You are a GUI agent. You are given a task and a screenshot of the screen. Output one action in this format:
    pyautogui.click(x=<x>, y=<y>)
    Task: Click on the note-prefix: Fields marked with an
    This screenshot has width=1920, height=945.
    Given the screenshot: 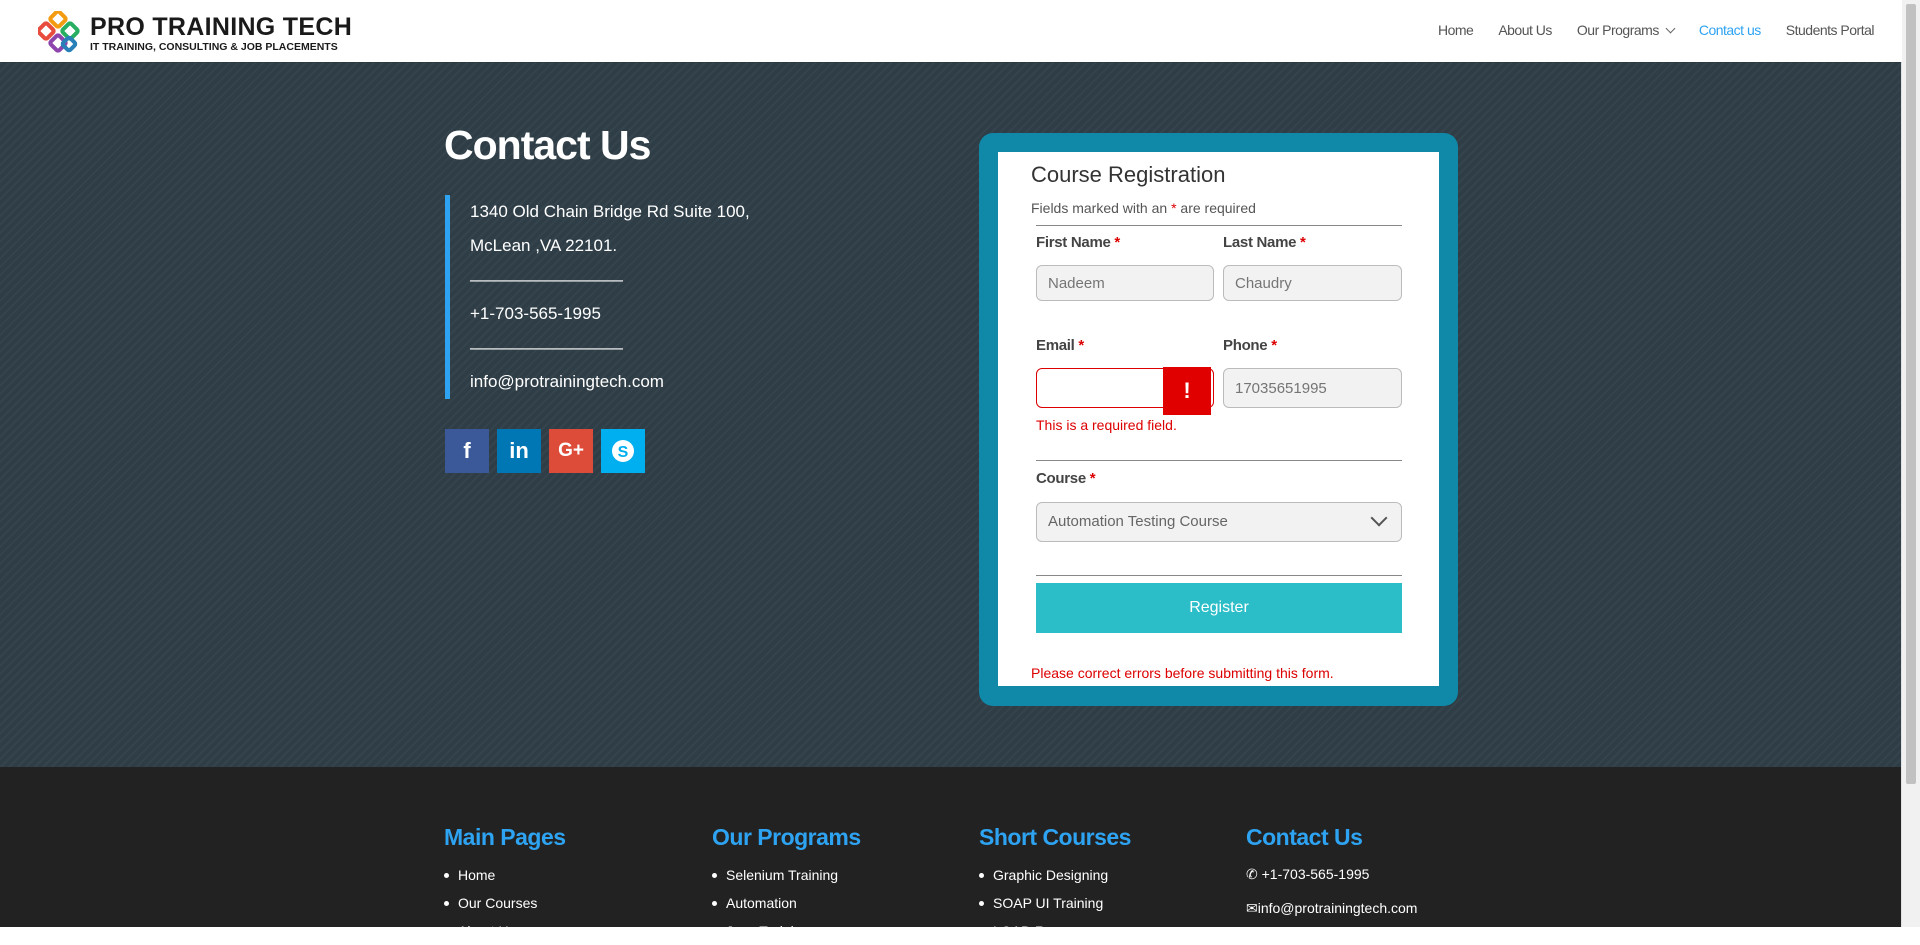 What is the action you would take?
    pyautogui.click(x=1099, y=208)
    